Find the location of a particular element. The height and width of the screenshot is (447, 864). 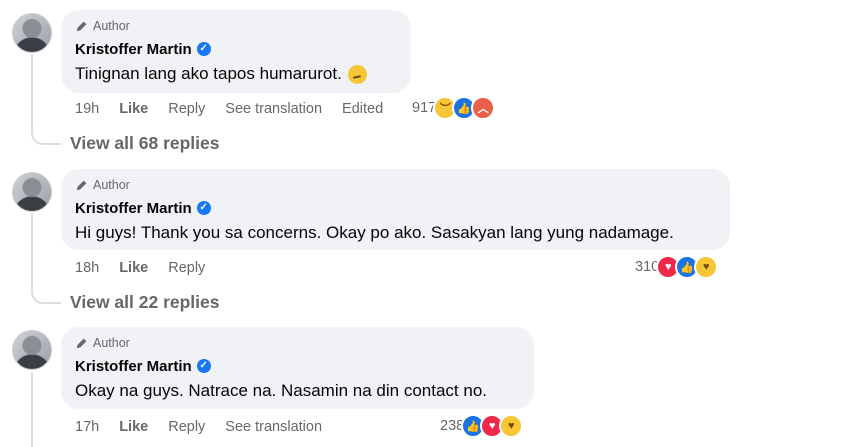

comment-actions: 18h Like Reply is located at coordinates (150, 268).